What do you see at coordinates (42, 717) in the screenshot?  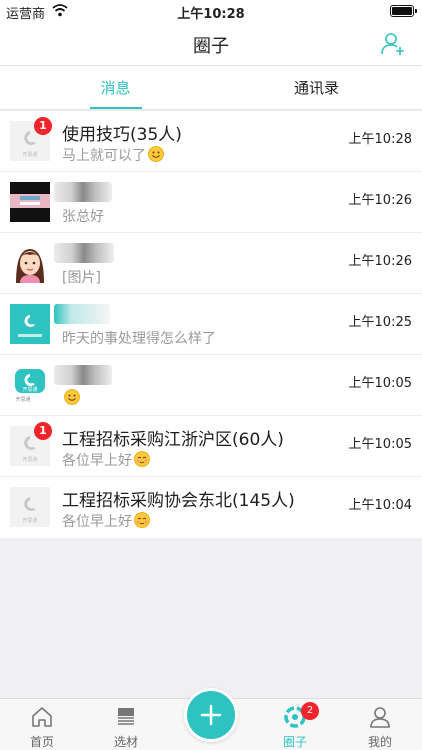 I see `home-icon` at bounding box center [42, 717].